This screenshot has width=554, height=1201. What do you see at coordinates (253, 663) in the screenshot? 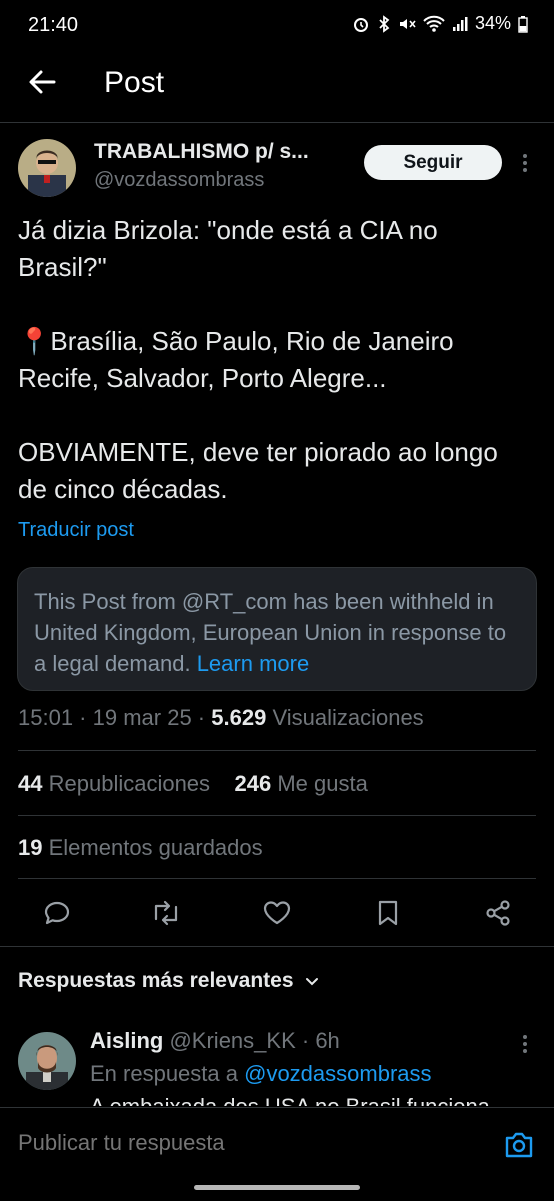
I see `learn-more-link: Learn more` at bounding box center [253, 663].